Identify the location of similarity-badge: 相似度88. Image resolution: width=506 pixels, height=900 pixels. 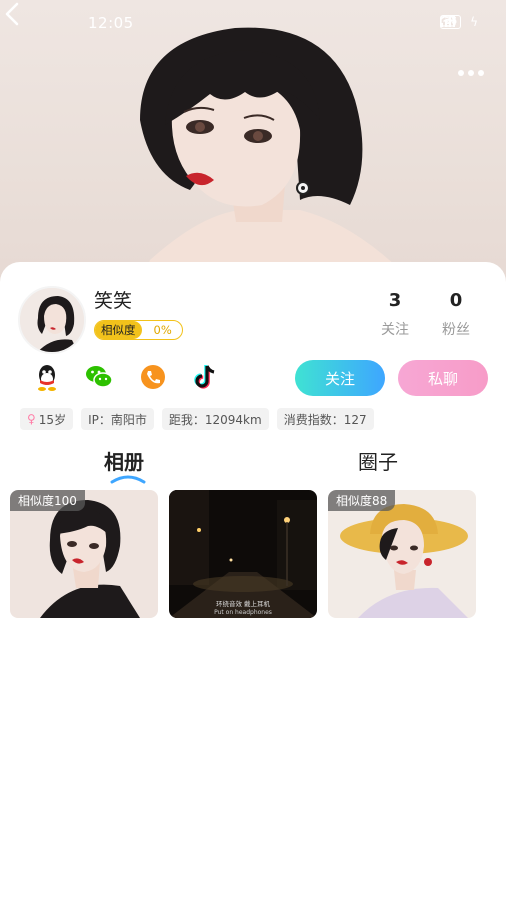
(362, 500).